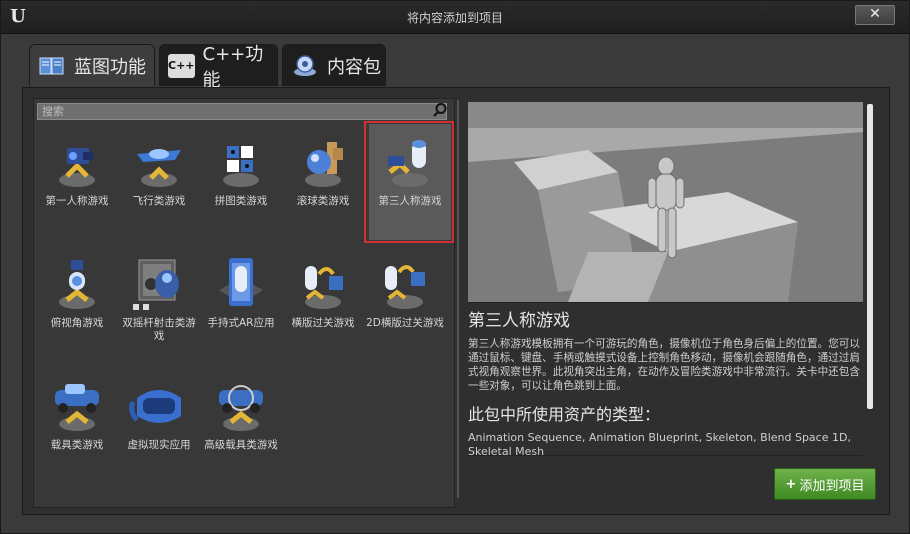 The image size is (910, 534). I want to click on search-input: 搜索, so click(242, 111).